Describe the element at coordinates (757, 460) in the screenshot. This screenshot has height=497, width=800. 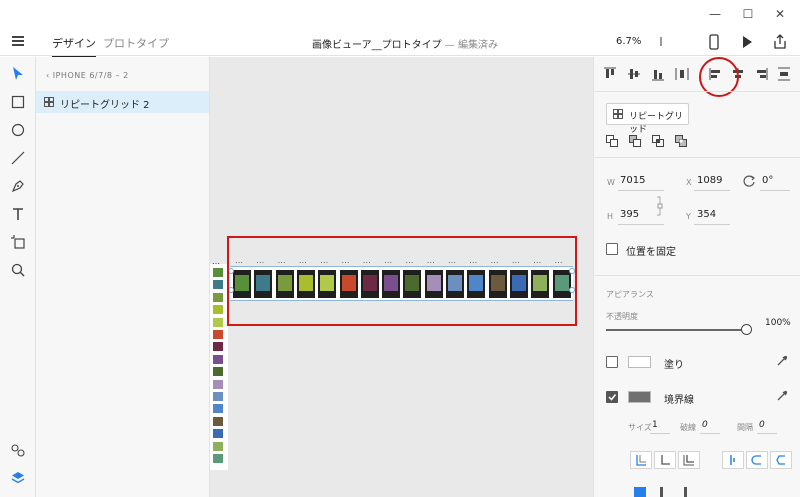
I see `join-round-button` at that location.